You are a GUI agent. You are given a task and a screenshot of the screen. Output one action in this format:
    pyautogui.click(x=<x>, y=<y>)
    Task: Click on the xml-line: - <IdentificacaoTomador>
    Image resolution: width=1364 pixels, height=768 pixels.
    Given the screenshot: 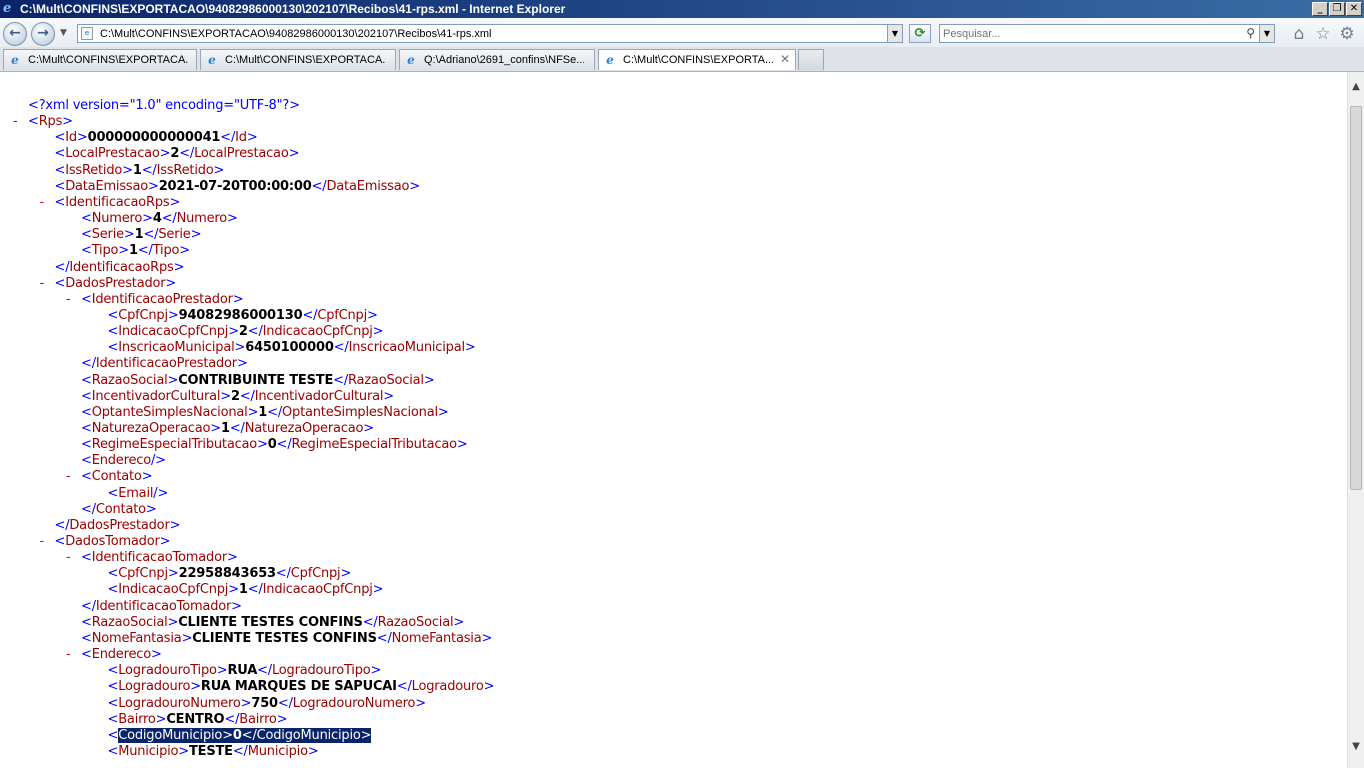 What is the action you would take?
    pyautogui.click(x=152, y=558)
    